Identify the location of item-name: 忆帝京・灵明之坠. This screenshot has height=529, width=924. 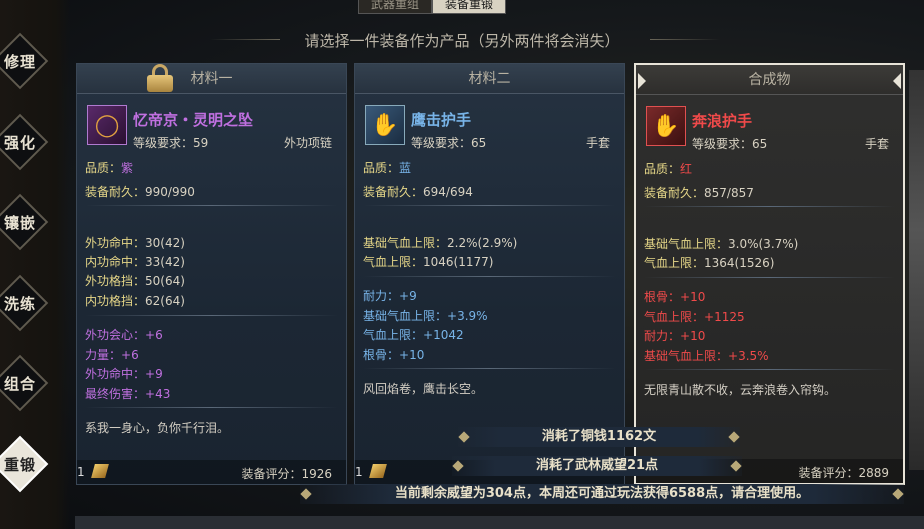
(193, 120).